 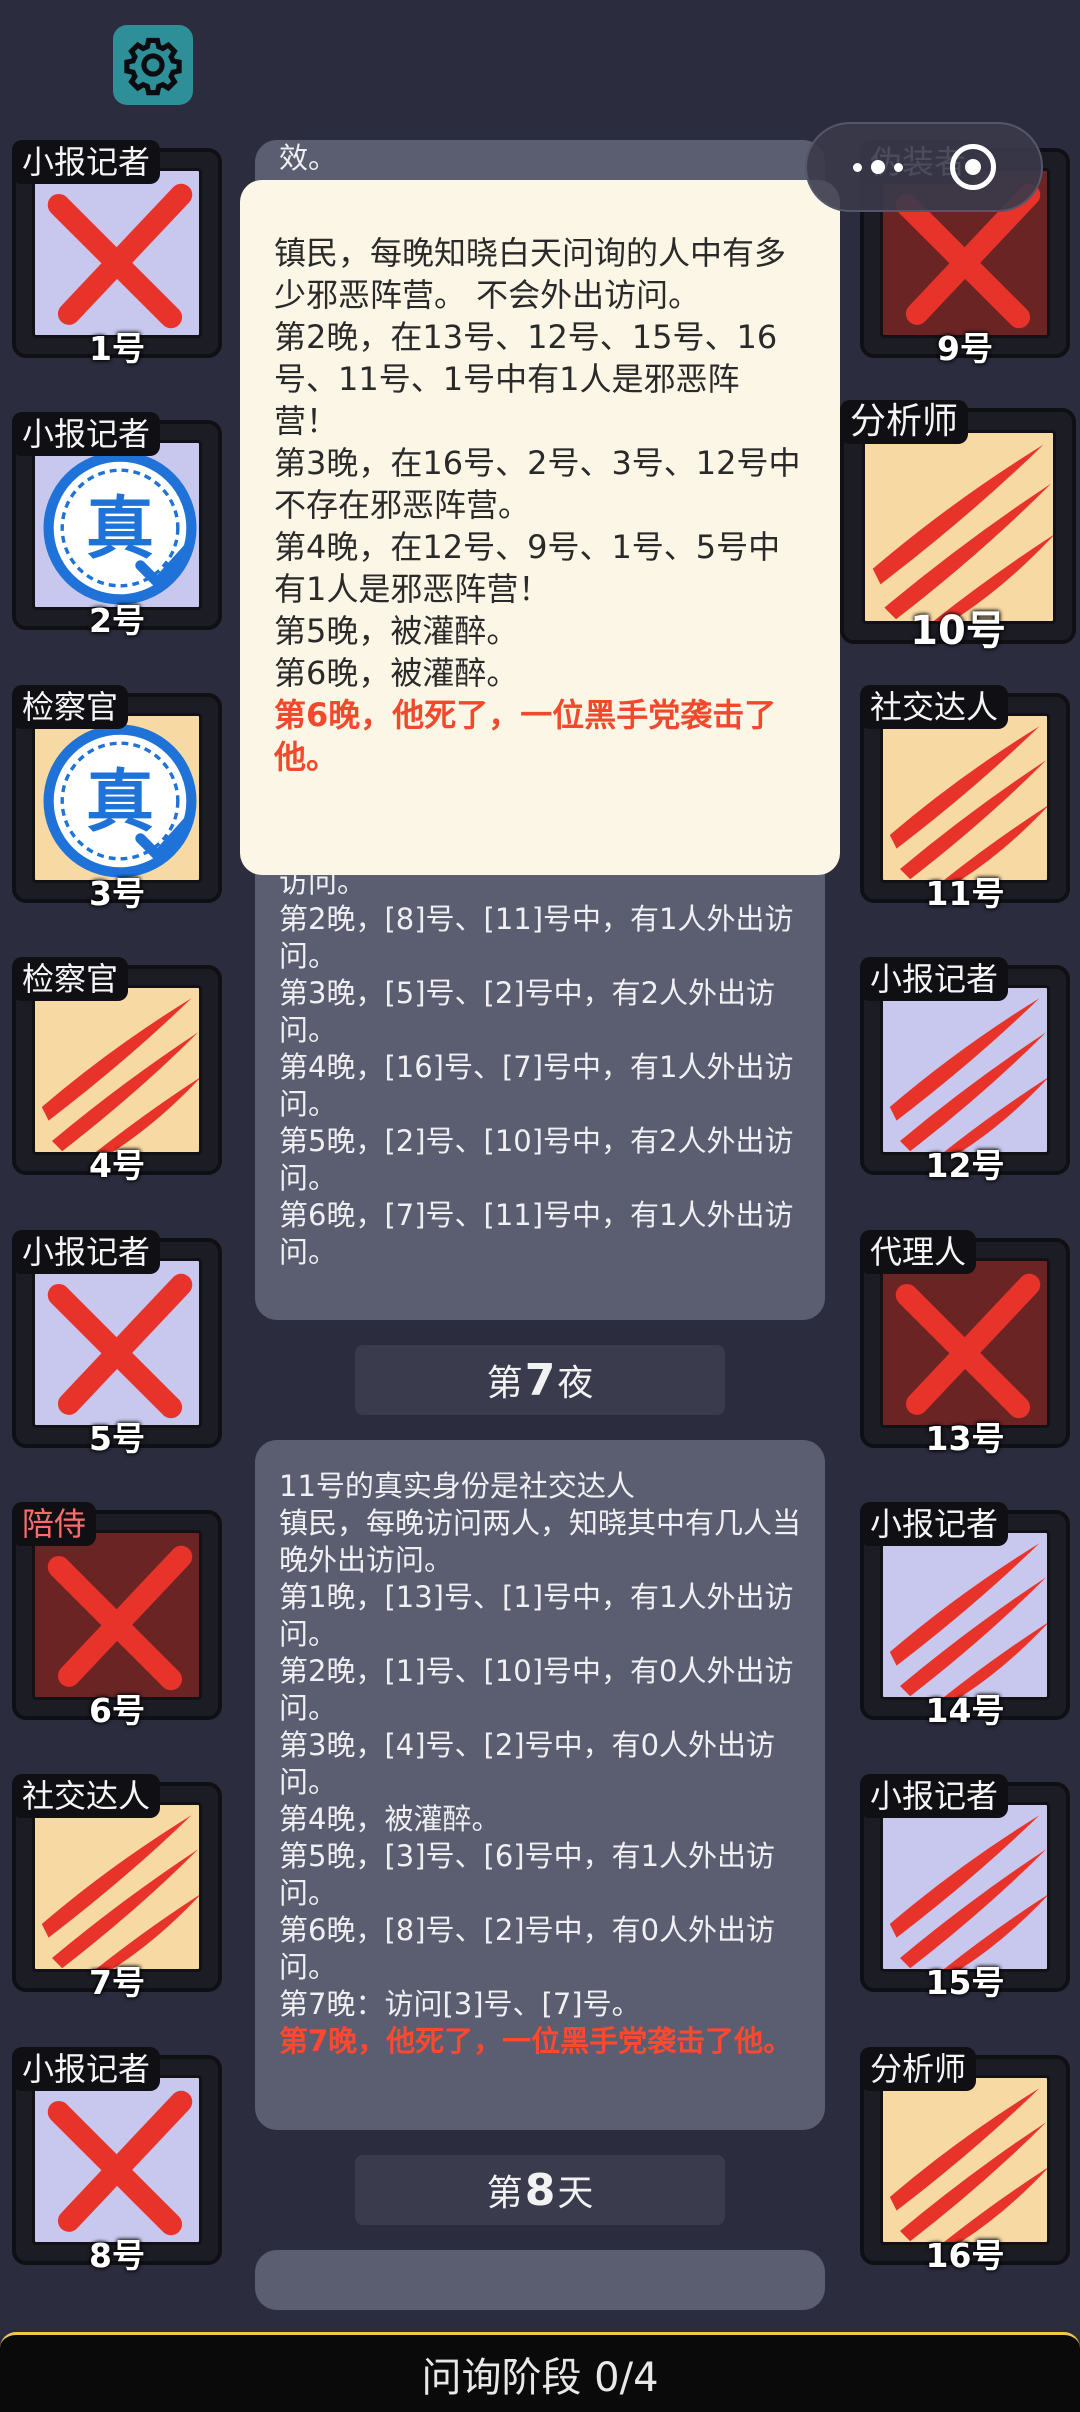 I want to click on player-card: 真 检察官 3号, so click(x=117, y=799).